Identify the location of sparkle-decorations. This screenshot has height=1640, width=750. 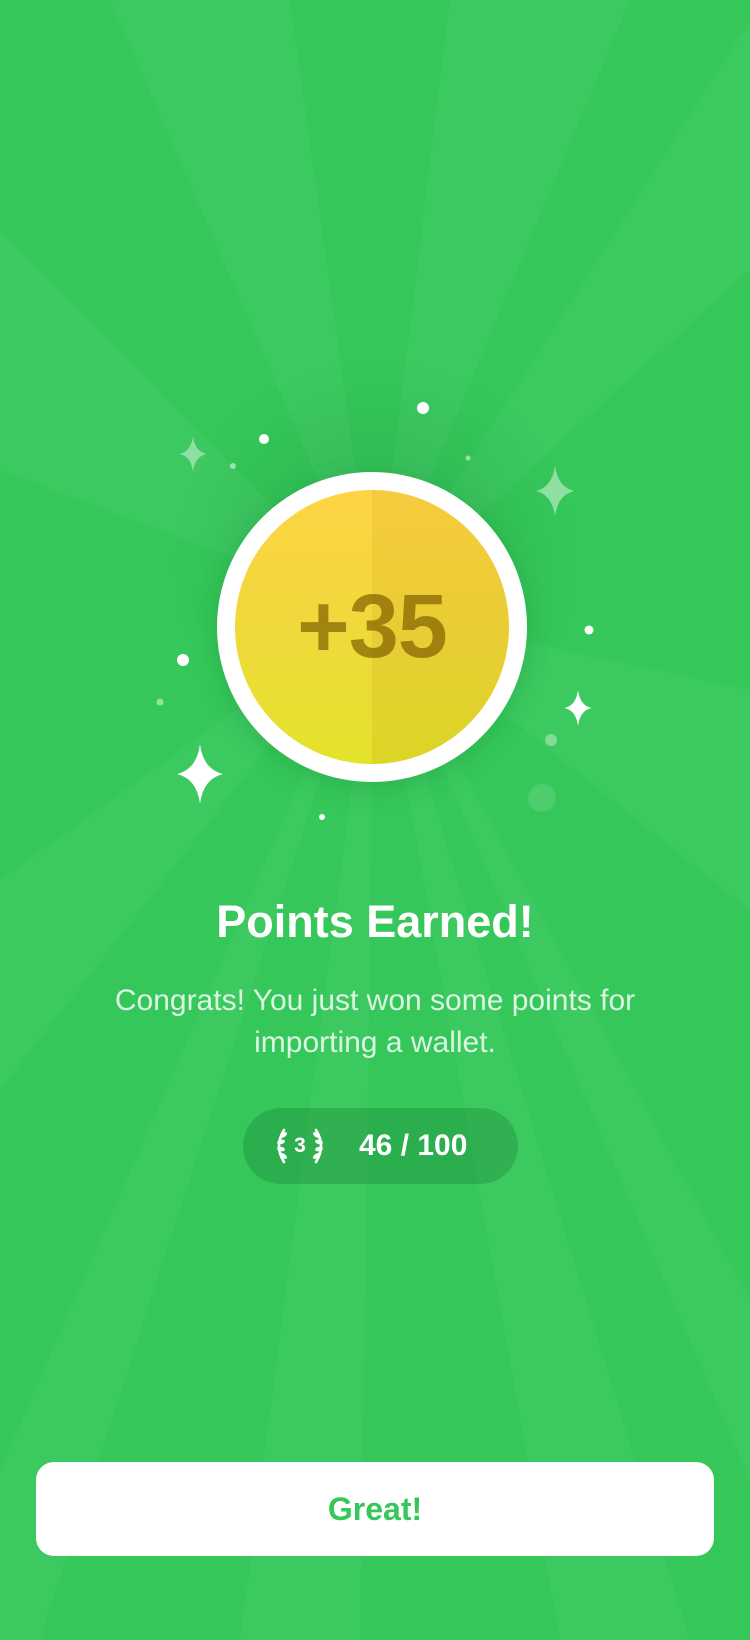
(375, 611).